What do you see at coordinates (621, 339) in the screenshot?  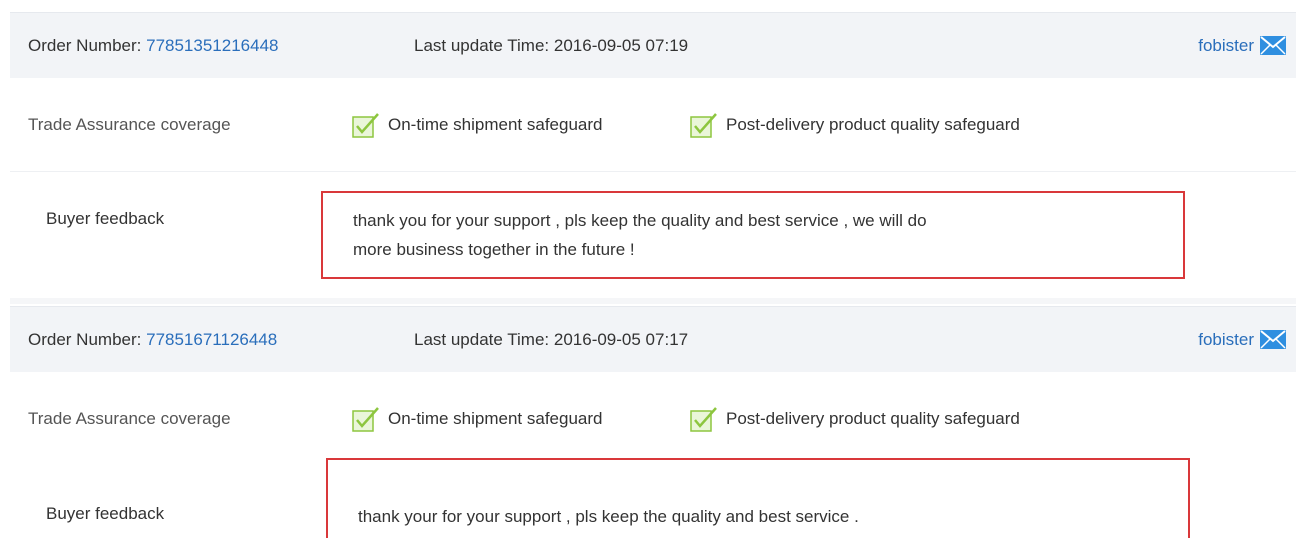 I see `last-update-time: 2016-09-05 07:17` at bounding box center [621, 339].